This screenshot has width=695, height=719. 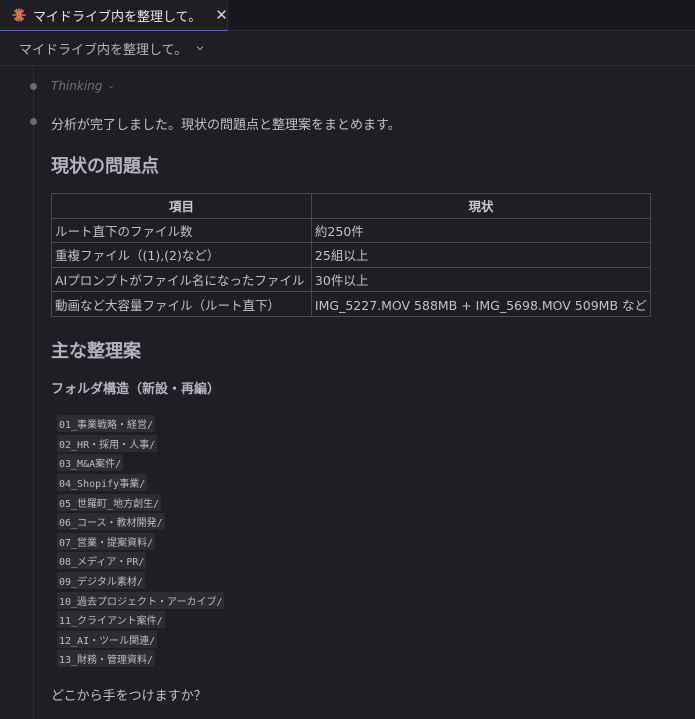 I want to click on tab-active: マイドライブ内を整理して。 ✕, so click(x=114, y=15).